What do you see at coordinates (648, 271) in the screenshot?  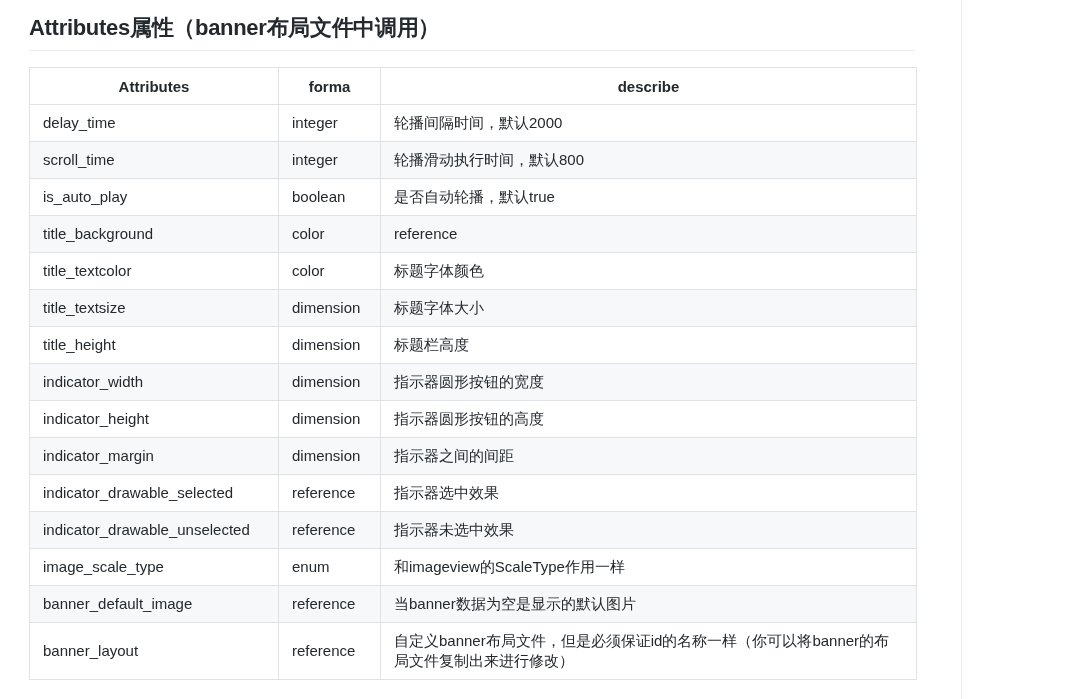 I see `table-cell: 标题字体颜色` at bounding box center [648, 271].